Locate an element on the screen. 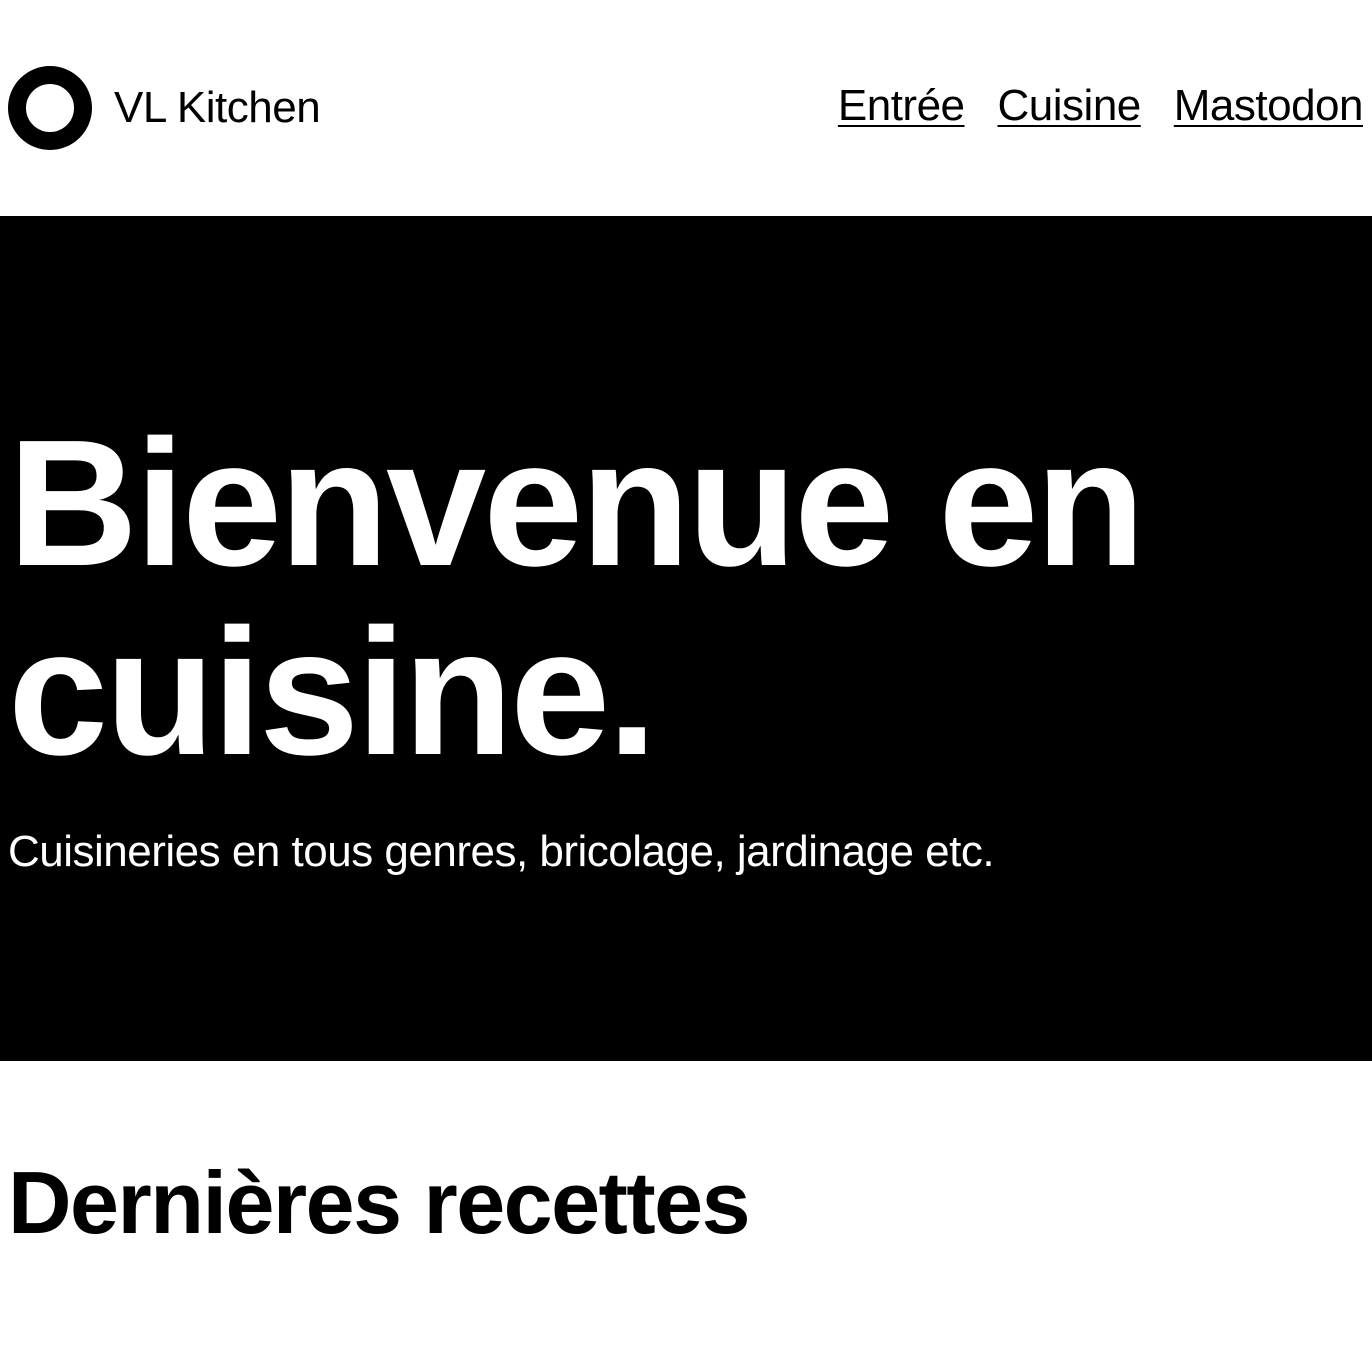  main-nav: Entrée Cuisine Mastodon is located at coordinates (1101, 106).